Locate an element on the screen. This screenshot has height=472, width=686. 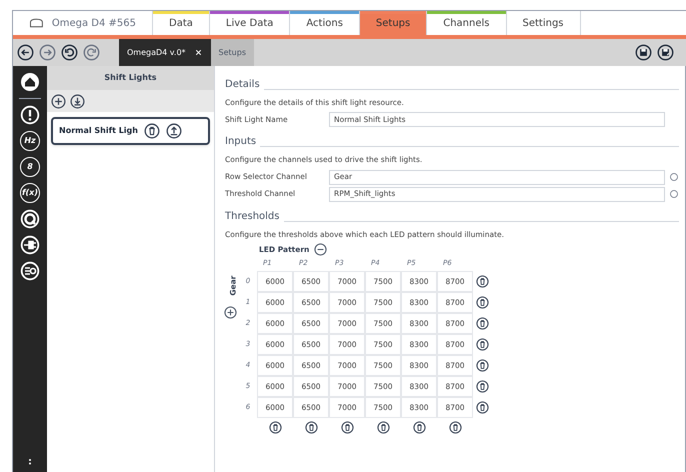
sidebar-button: 8 is located at coordinates (30, 167).